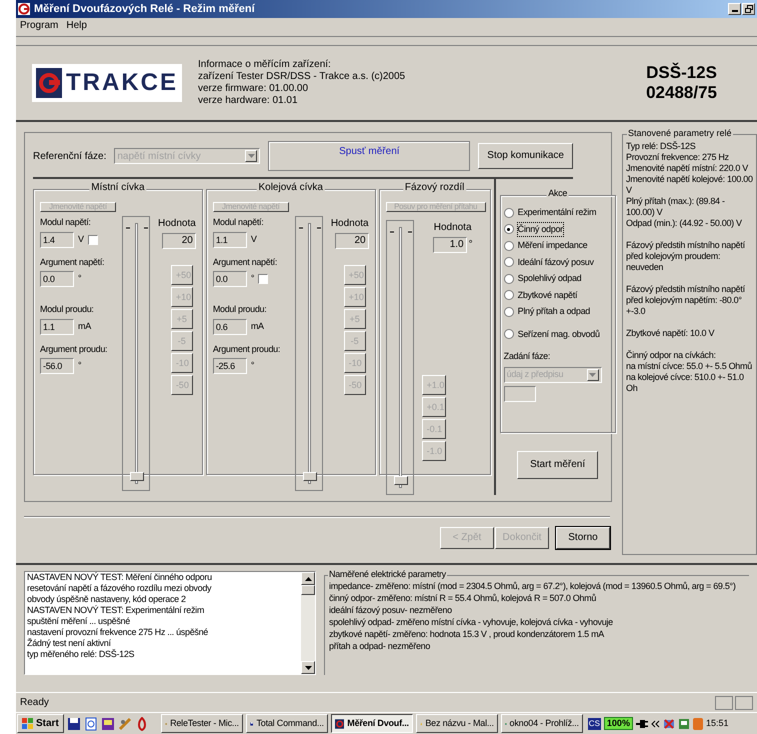  I want to click on scrollbar, so click(308, 623).